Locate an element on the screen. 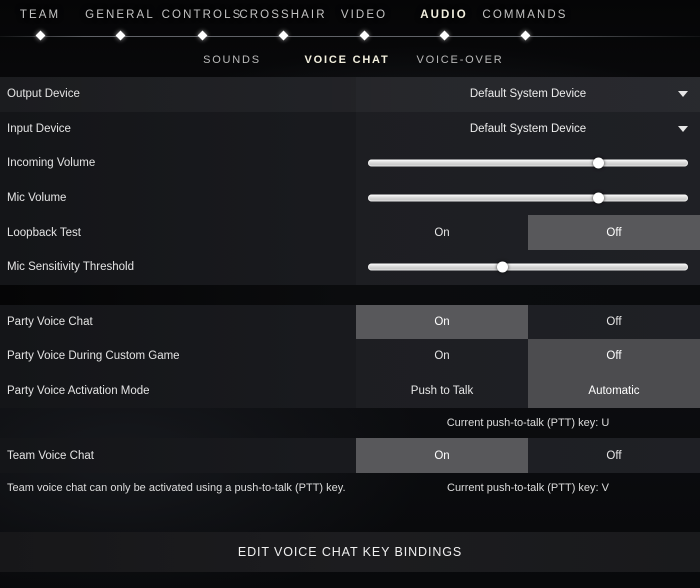 Image resolution: width=700 pixels, height=588 pixels. toggle-loopback-test-on: On is located at coordinates (442, 232).